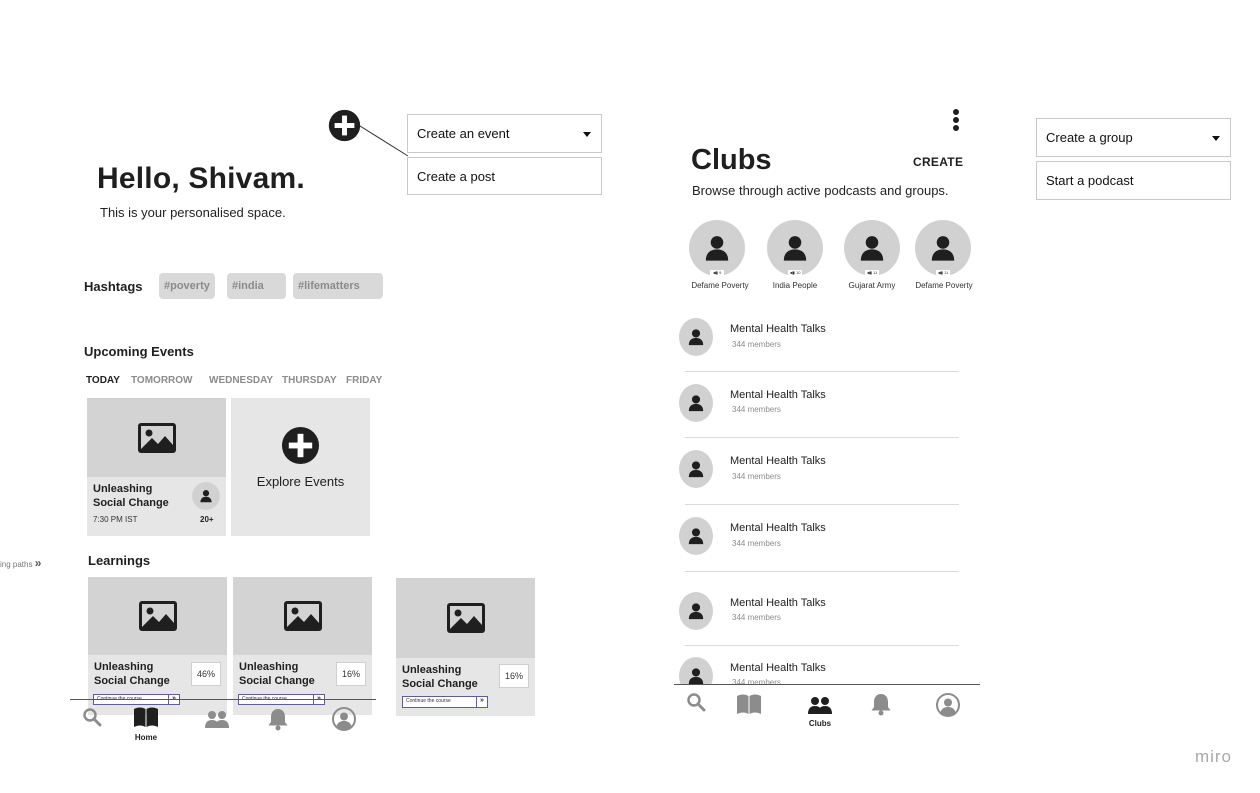 The image size is (1260, 793). I want to click on explore-events-card: Explore Events, so click(300, 467).